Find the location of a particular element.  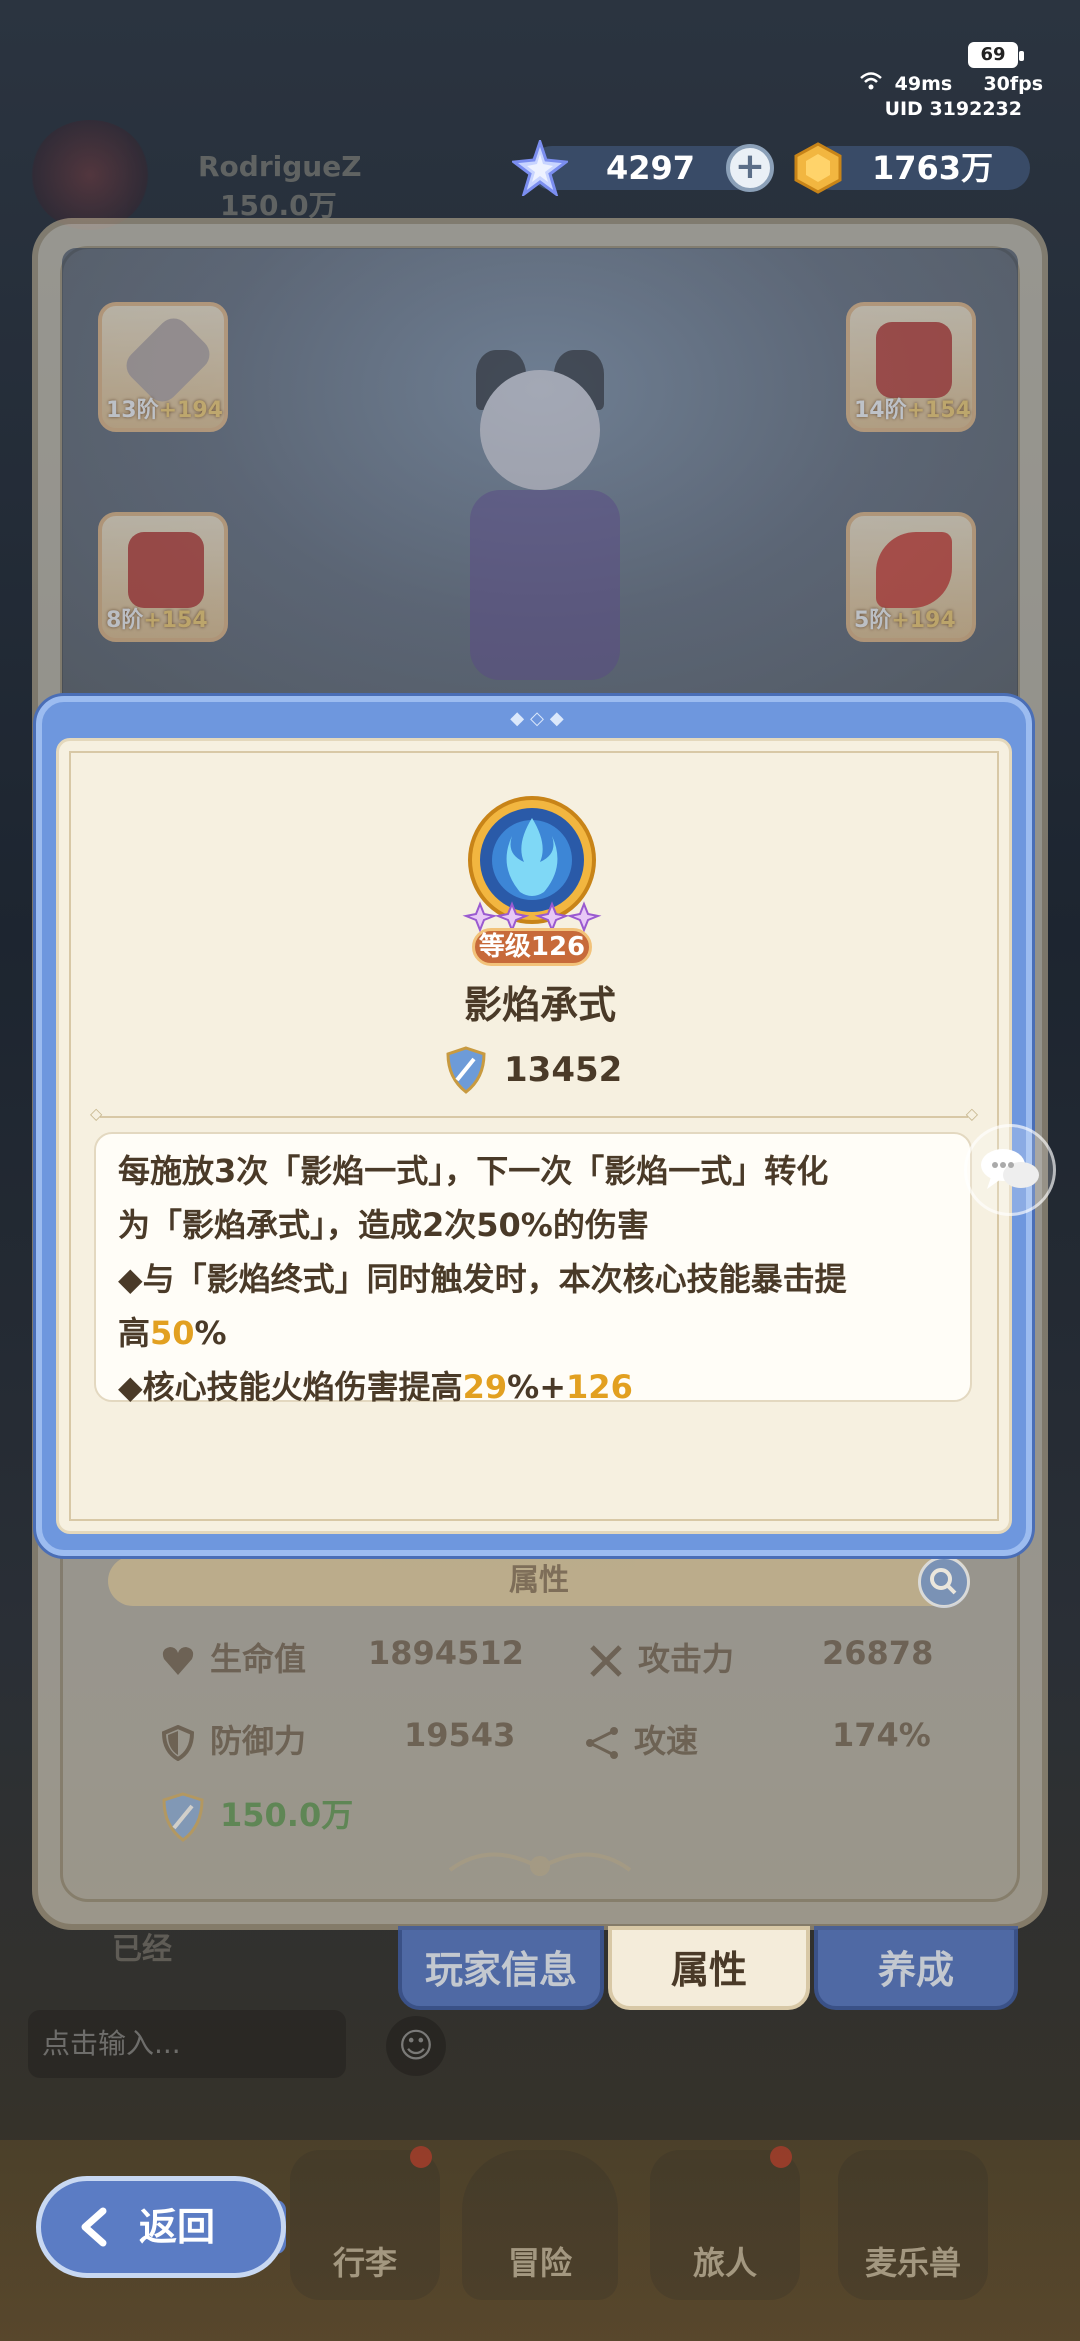

modal-top-ornament: ◆◇◆ is located at coordinates (540, 718).